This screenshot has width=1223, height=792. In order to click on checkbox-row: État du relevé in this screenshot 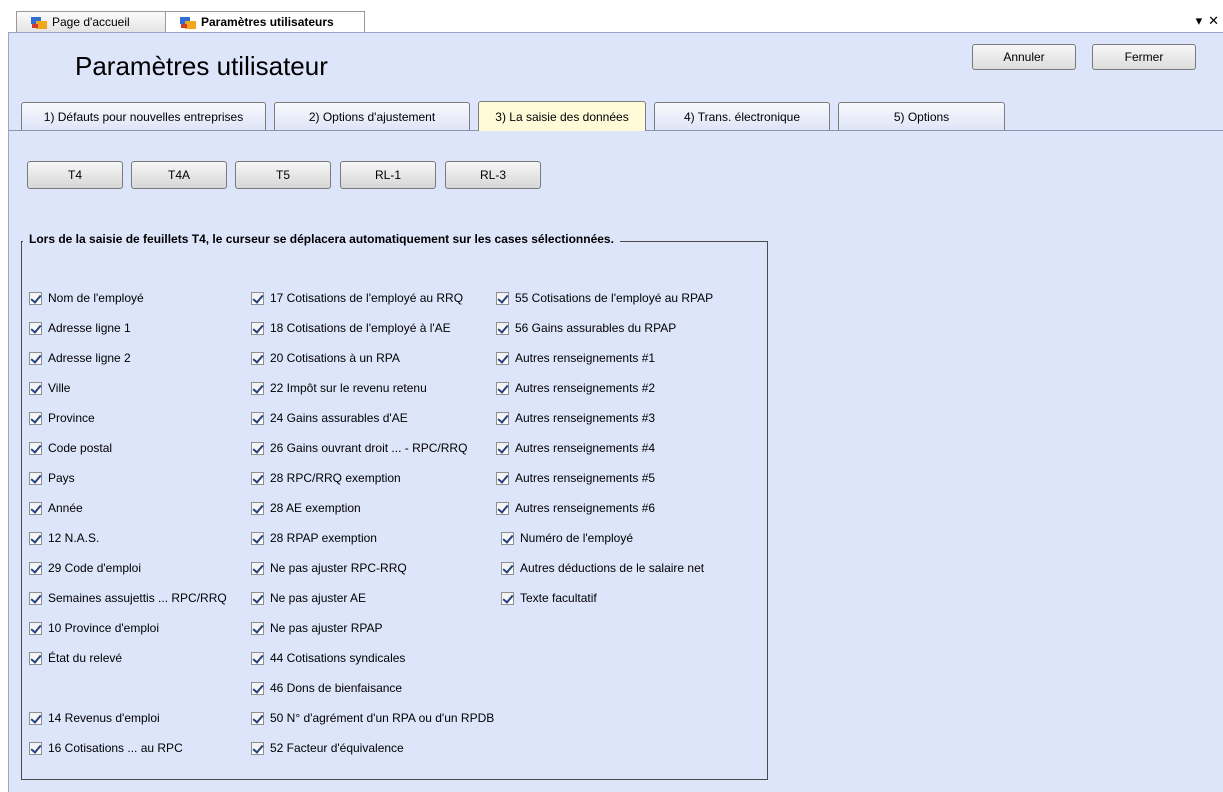, I will do `click(75, 658)`.